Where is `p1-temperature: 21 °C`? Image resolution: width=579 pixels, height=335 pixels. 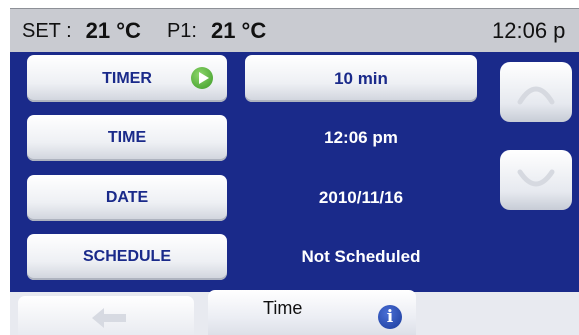 p1-temperature: 21 °C is located at coordinates (238, 30).